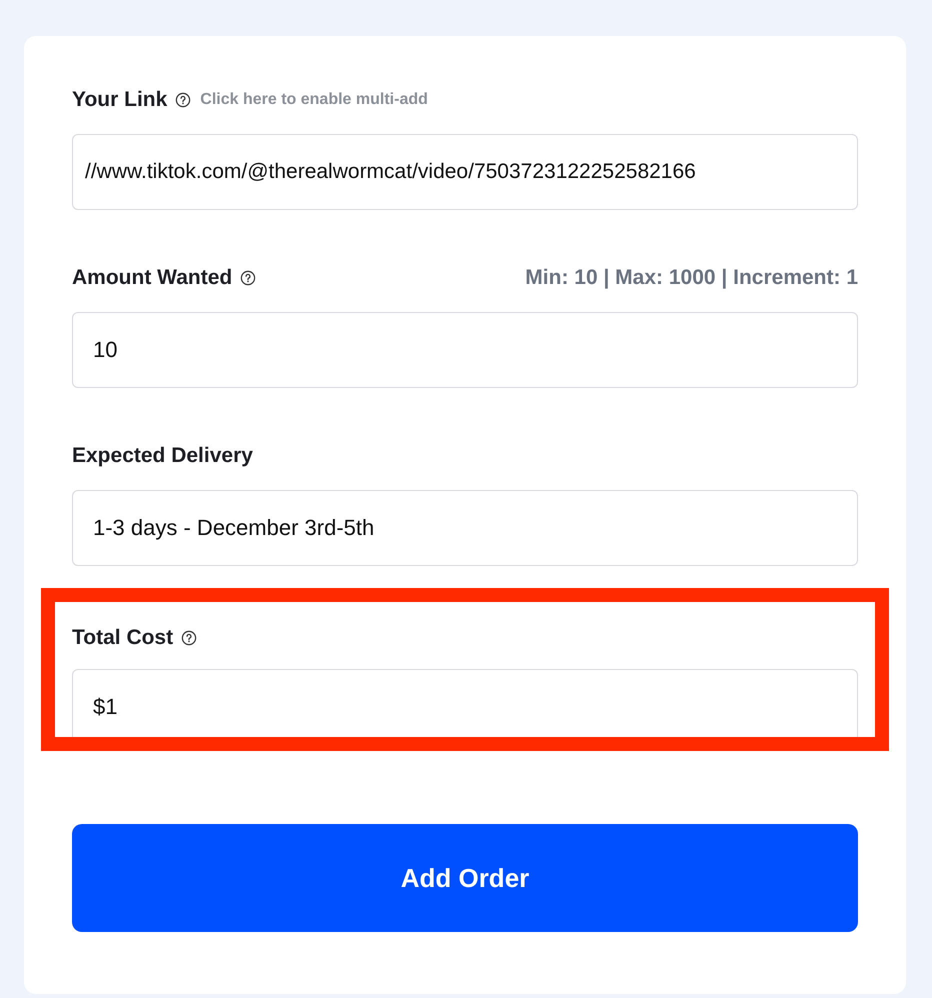 The image size is (932, 998). What do you see at coordinates (465, 350) in the screenshot?
I see `input-field: 10` at bounding box center [465, 350].